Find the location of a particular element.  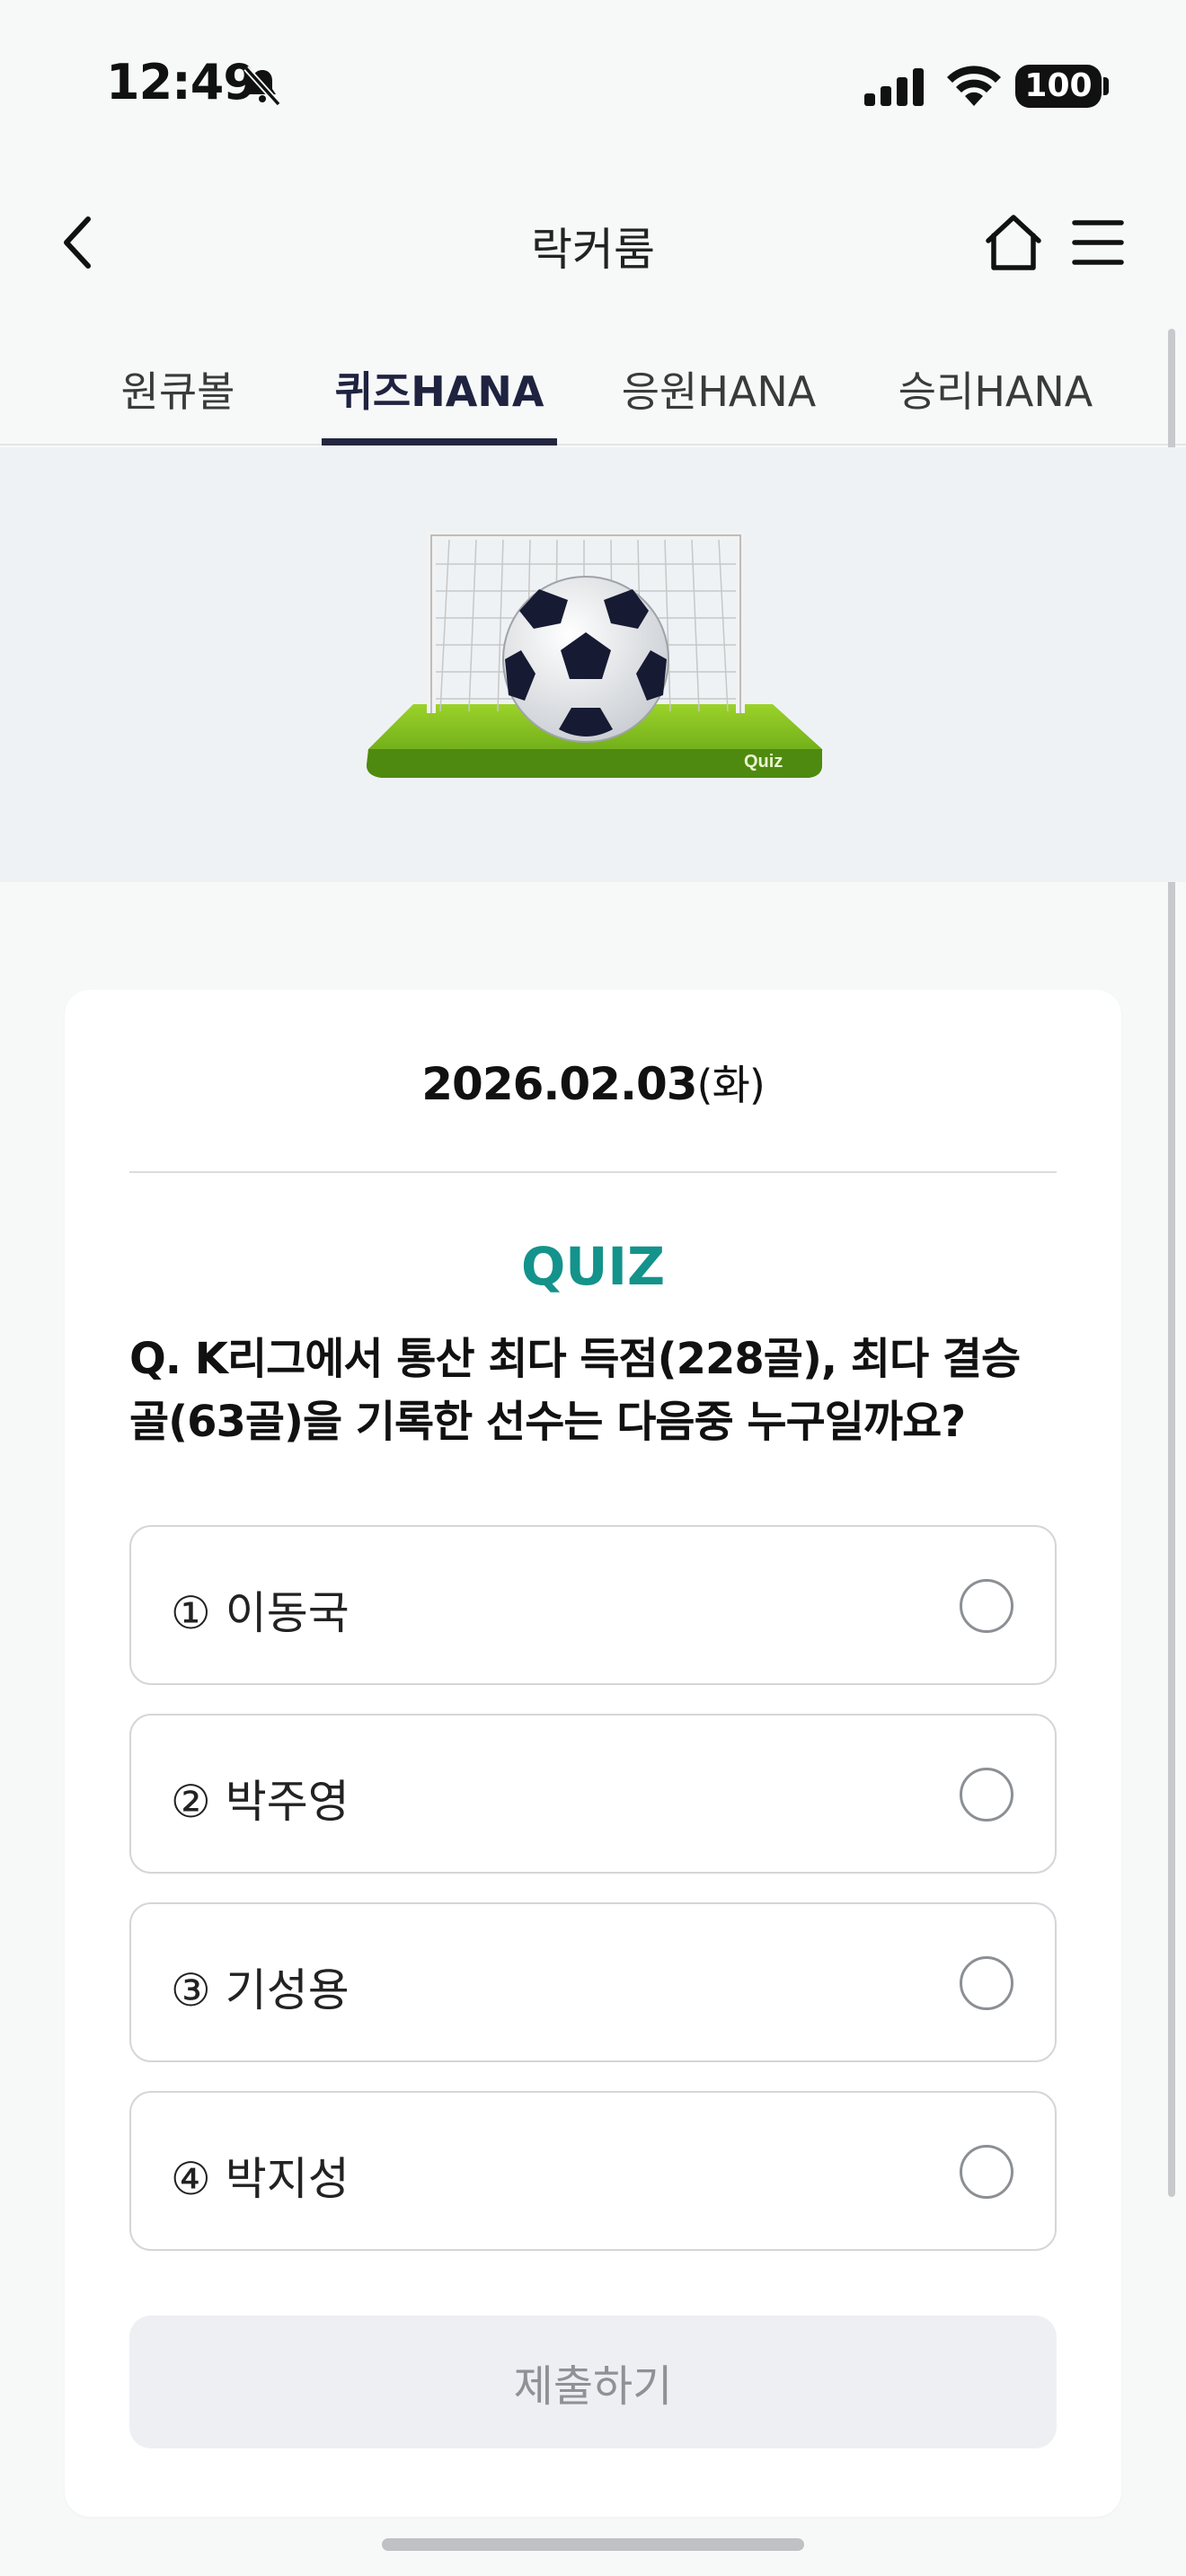

active-tab-indicator is located at coordinates (439, 442).